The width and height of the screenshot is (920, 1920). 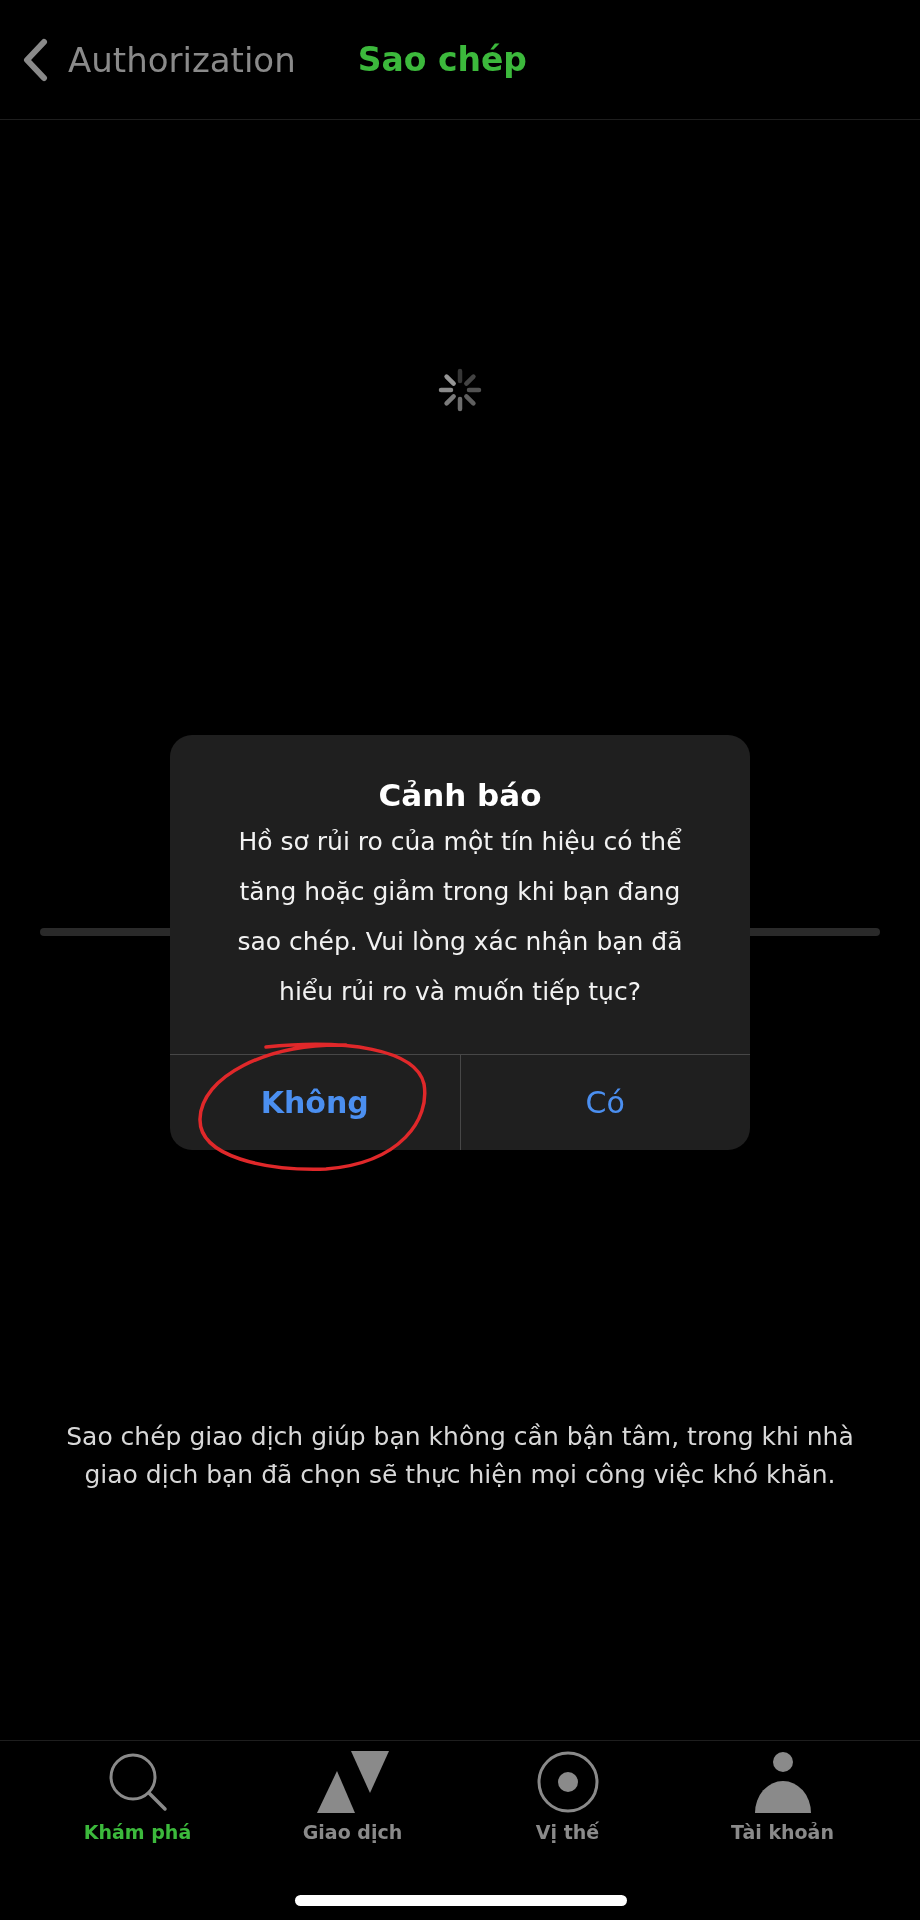 What do you see at coordinates (35, 59) in the screenshot?
I see `chevron-left-icon` at bounding box center [35, 59].